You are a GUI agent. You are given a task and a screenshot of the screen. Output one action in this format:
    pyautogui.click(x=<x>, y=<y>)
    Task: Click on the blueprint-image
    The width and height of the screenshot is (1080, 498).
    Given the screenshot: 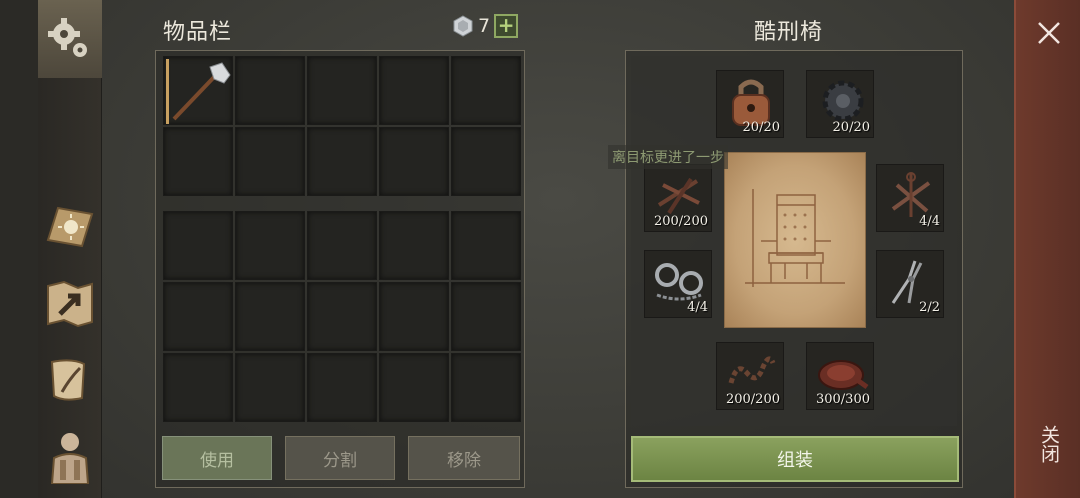 What is the action you would take?
    pyautogui.click(x=795, y=240)
    